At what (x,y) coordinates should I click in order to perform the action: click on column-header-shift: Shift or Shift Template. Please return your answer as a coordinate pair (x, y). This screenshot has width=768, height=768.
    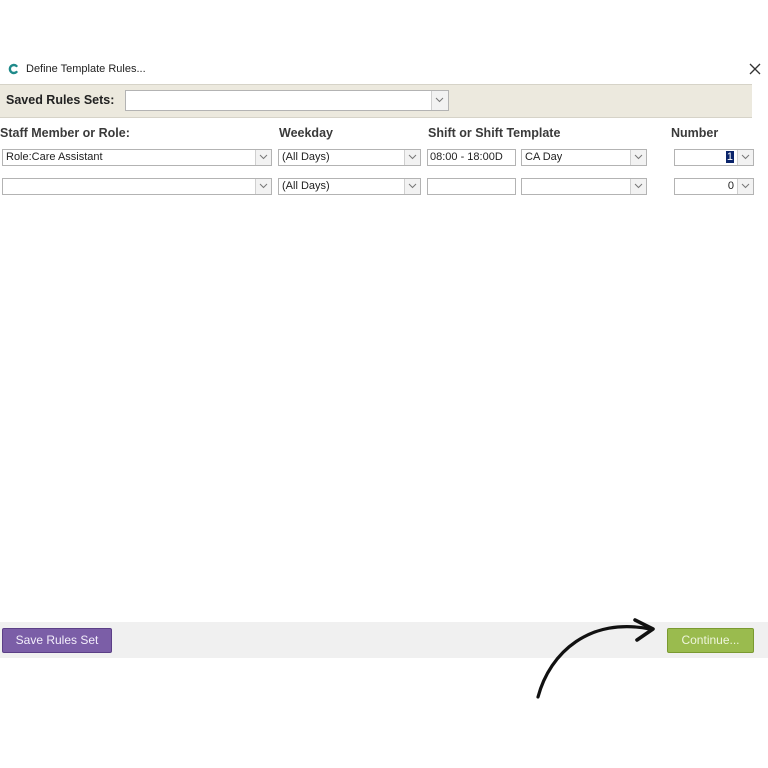
    Looking at the image, I should click on (494, 133).